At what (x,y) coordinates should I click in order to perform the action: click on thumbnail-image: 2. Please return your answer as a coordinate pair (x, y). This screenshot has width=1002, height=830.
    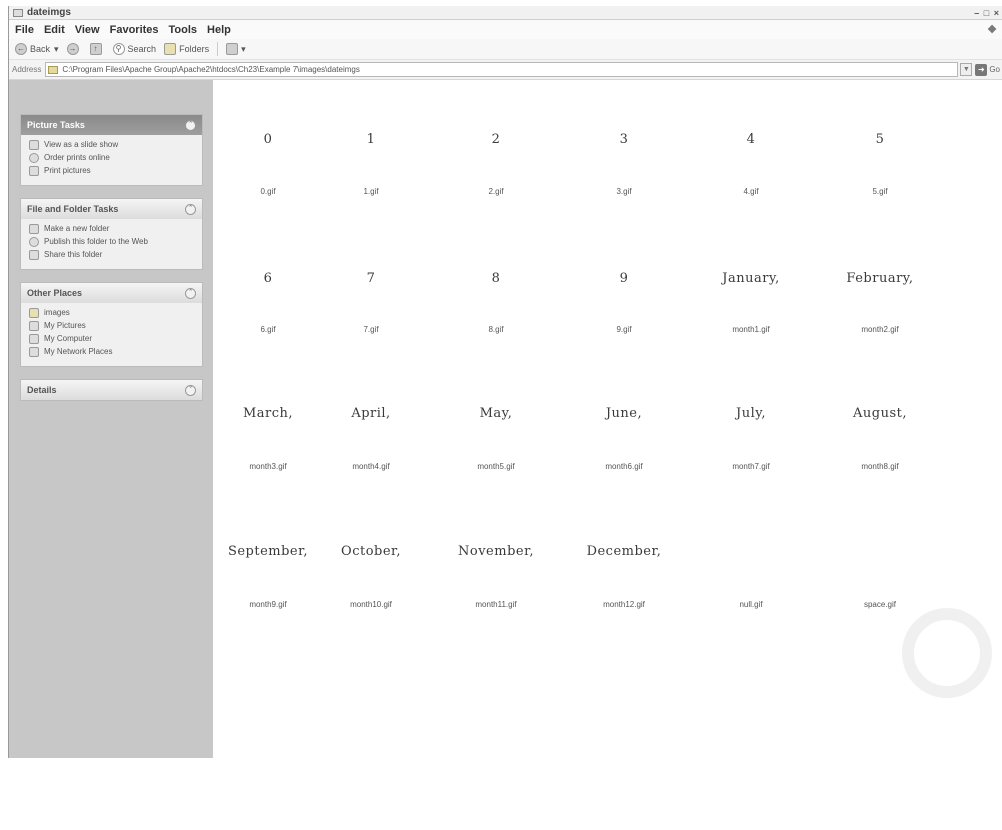
    Looking at the image, I should click on (496, 139).